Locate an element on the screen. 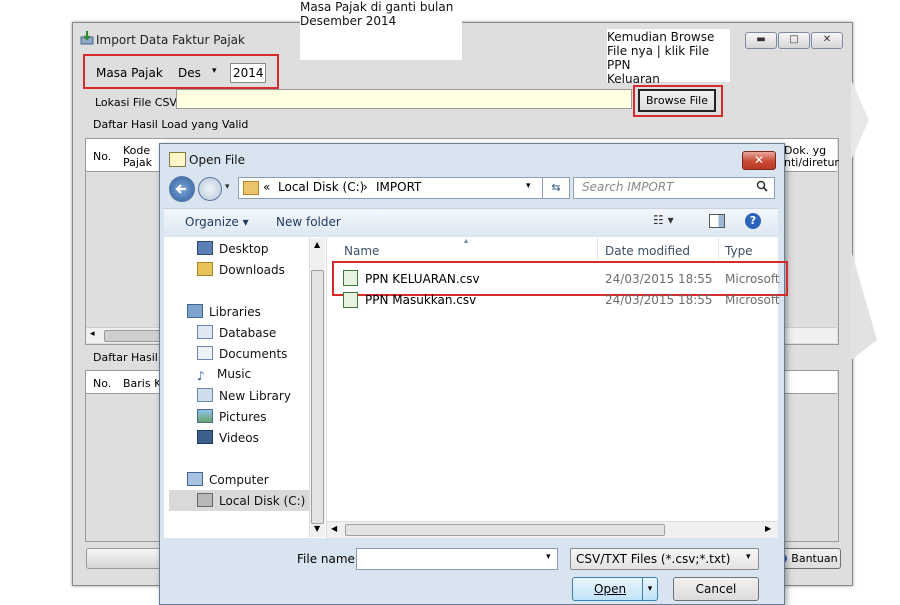  search-input: Search IMPORT is located at coordinates (674, 188).